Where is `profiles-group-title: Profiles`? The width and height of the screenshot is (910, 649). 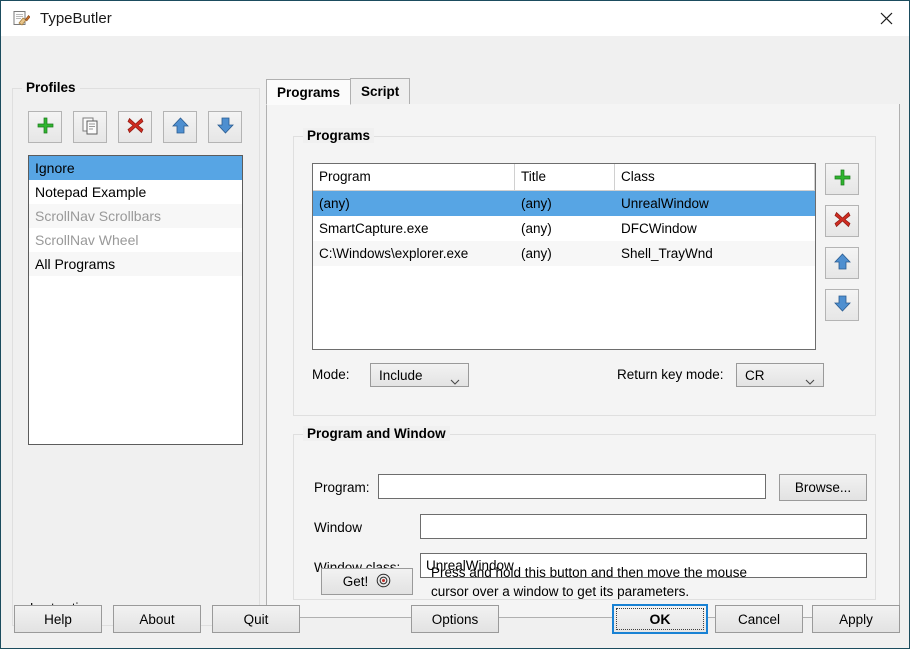 profiles-group-title: Profiles is located at coordinates (51, 87).